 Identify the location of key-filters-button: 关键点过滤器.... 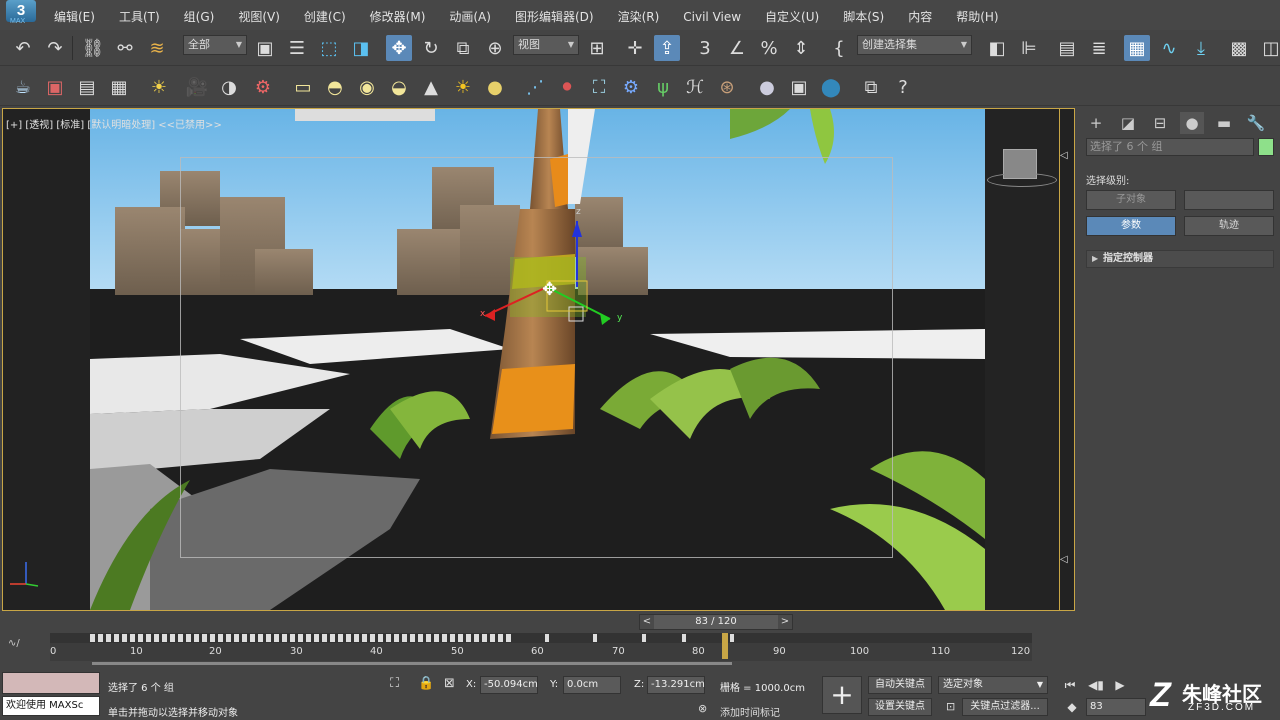
(1005, 707).